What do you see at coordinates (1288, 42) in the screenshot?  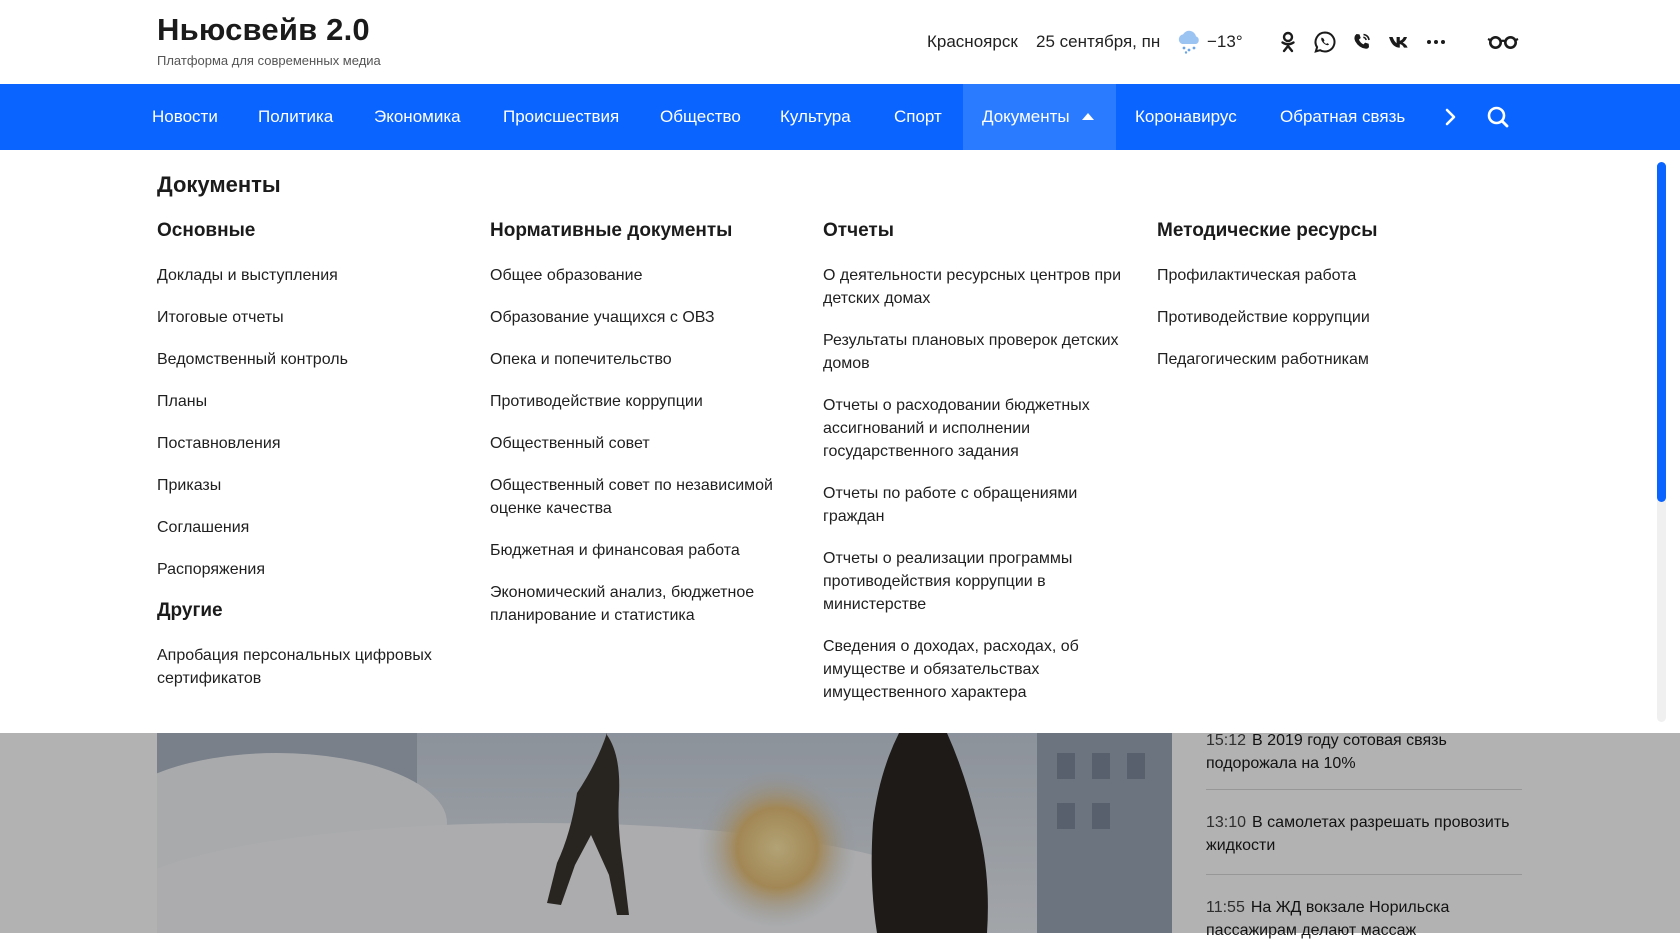 I see `odnoklassniki-icon` at bounding box center [1288, 42].